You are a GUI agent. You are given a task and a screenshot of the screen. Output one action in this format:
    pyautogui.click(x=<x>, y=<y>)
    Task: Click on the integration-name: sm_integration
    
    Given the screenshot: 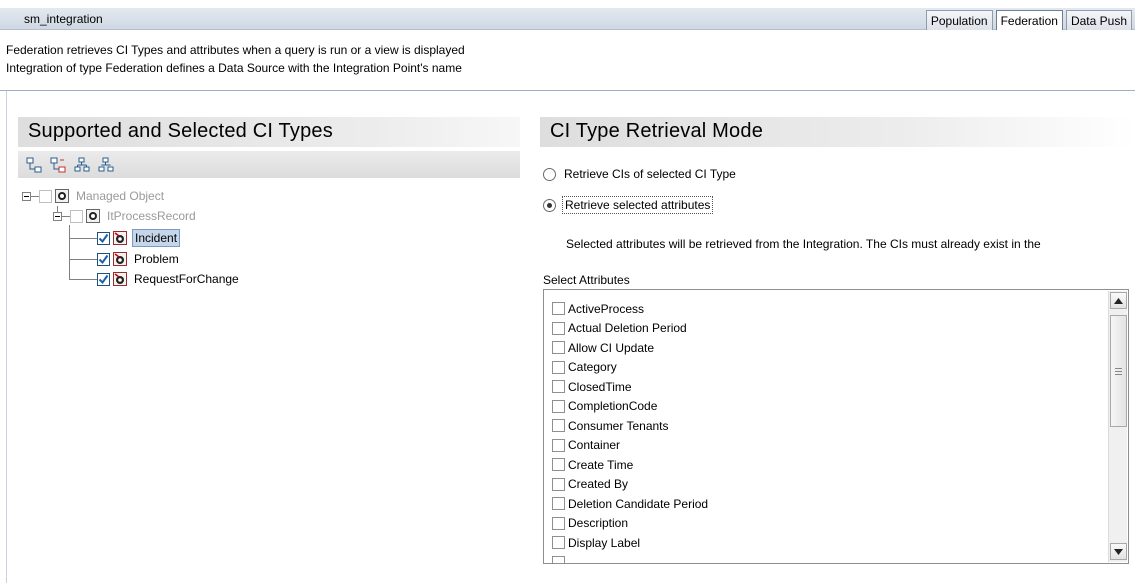 What is the action you would take?
    pyautogui.click(x=63, y=19)
    